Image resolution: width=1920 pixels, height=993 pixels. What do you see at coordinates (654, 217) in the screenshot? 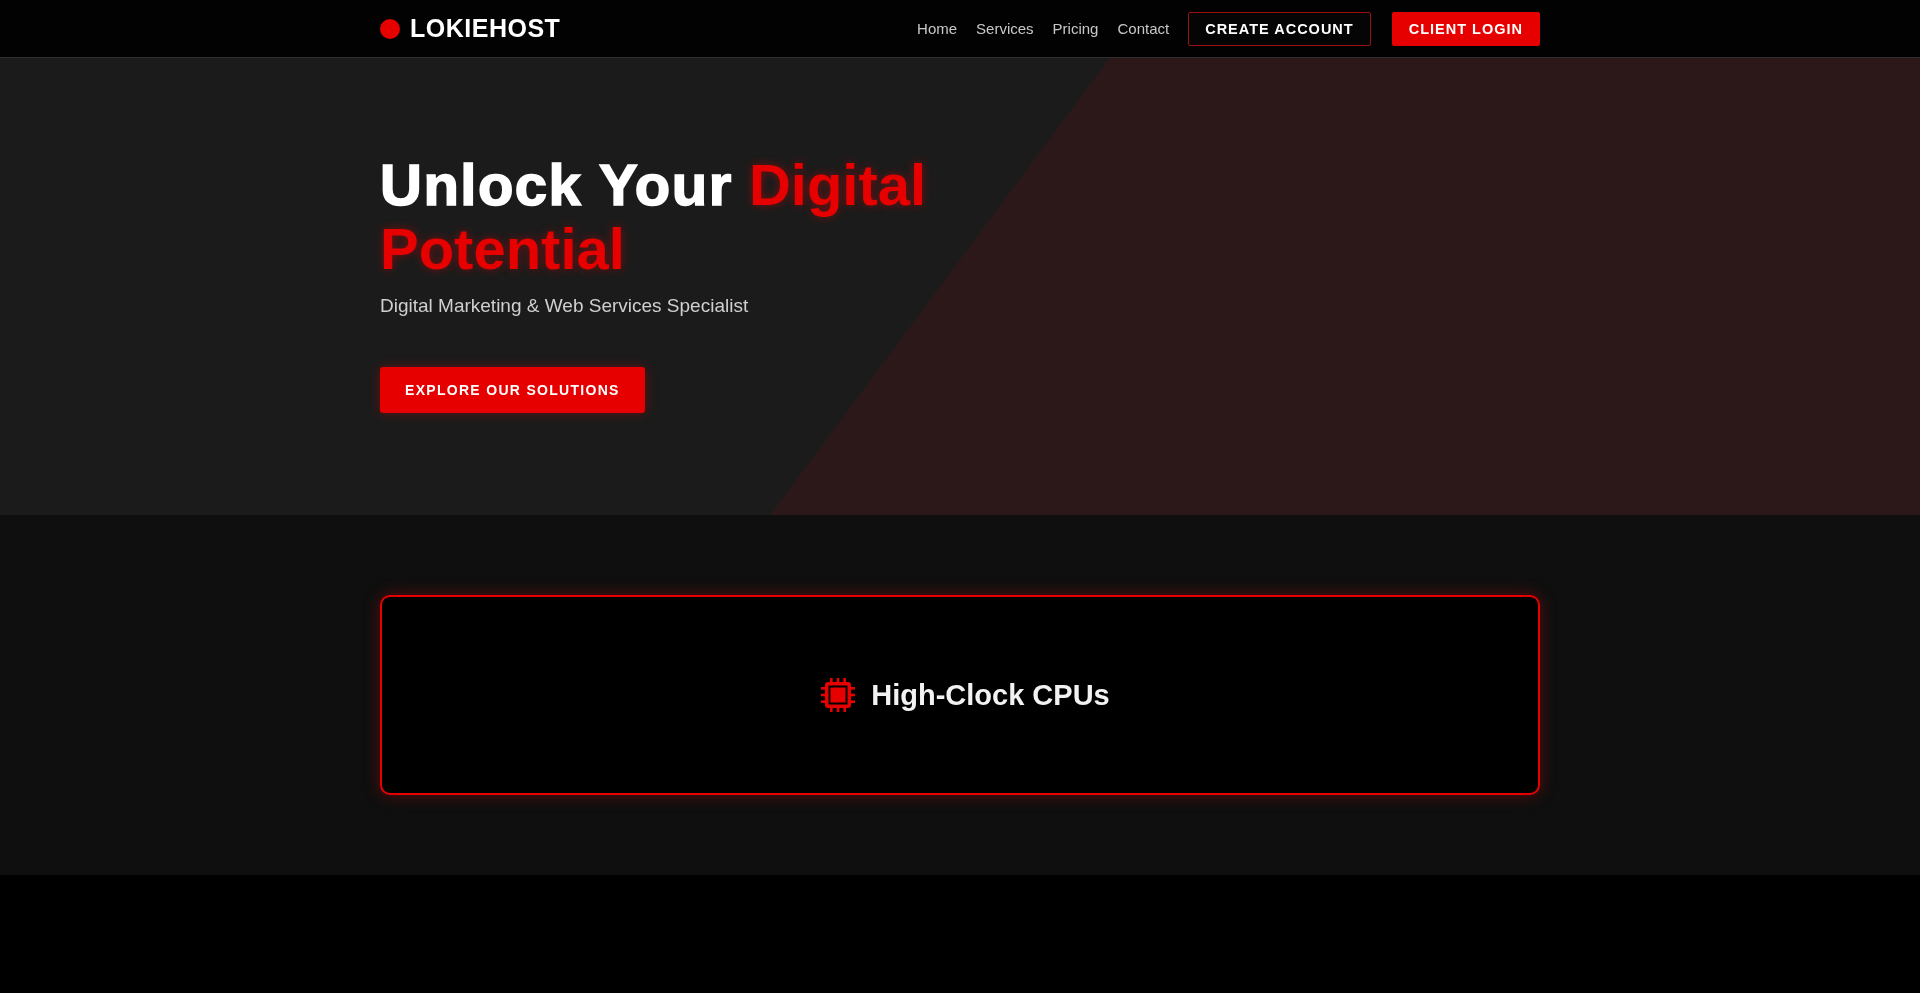
I see `hero-heading: Unlock Your Digital Potential` at bounding box center [654, 217].